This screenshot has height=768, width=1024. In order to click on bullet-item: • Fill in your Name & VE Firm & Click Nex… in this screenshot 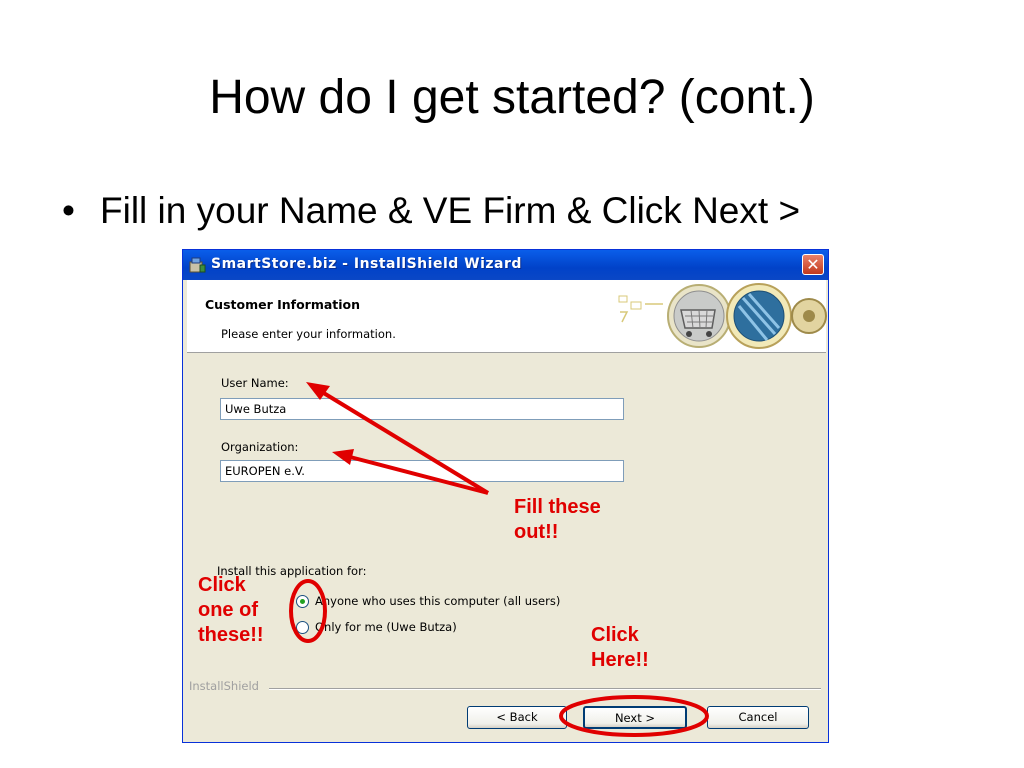, I will do `click(431, 211)`.